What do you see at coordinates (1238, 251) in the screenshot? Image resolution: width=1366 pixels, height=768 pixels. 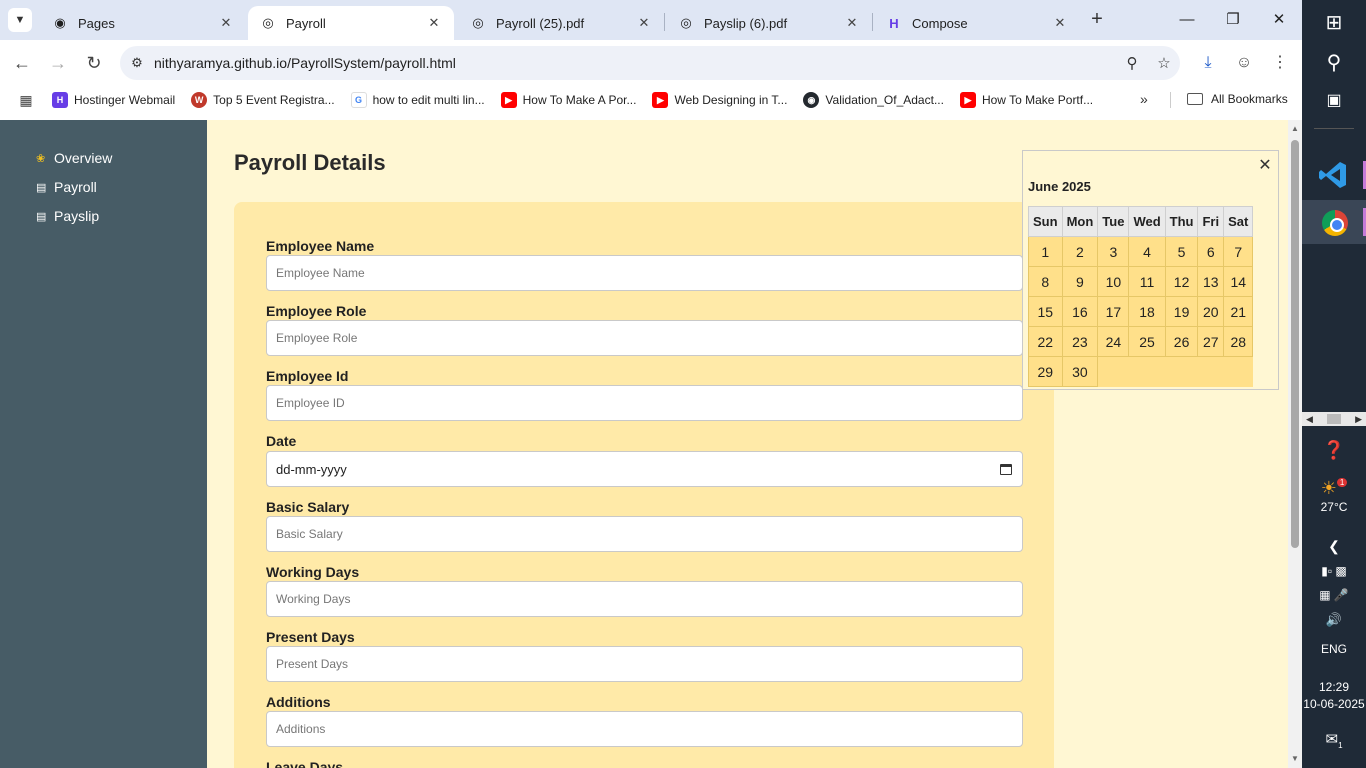 I see `calendar-day: 7` at bounding box center [1238, 251].